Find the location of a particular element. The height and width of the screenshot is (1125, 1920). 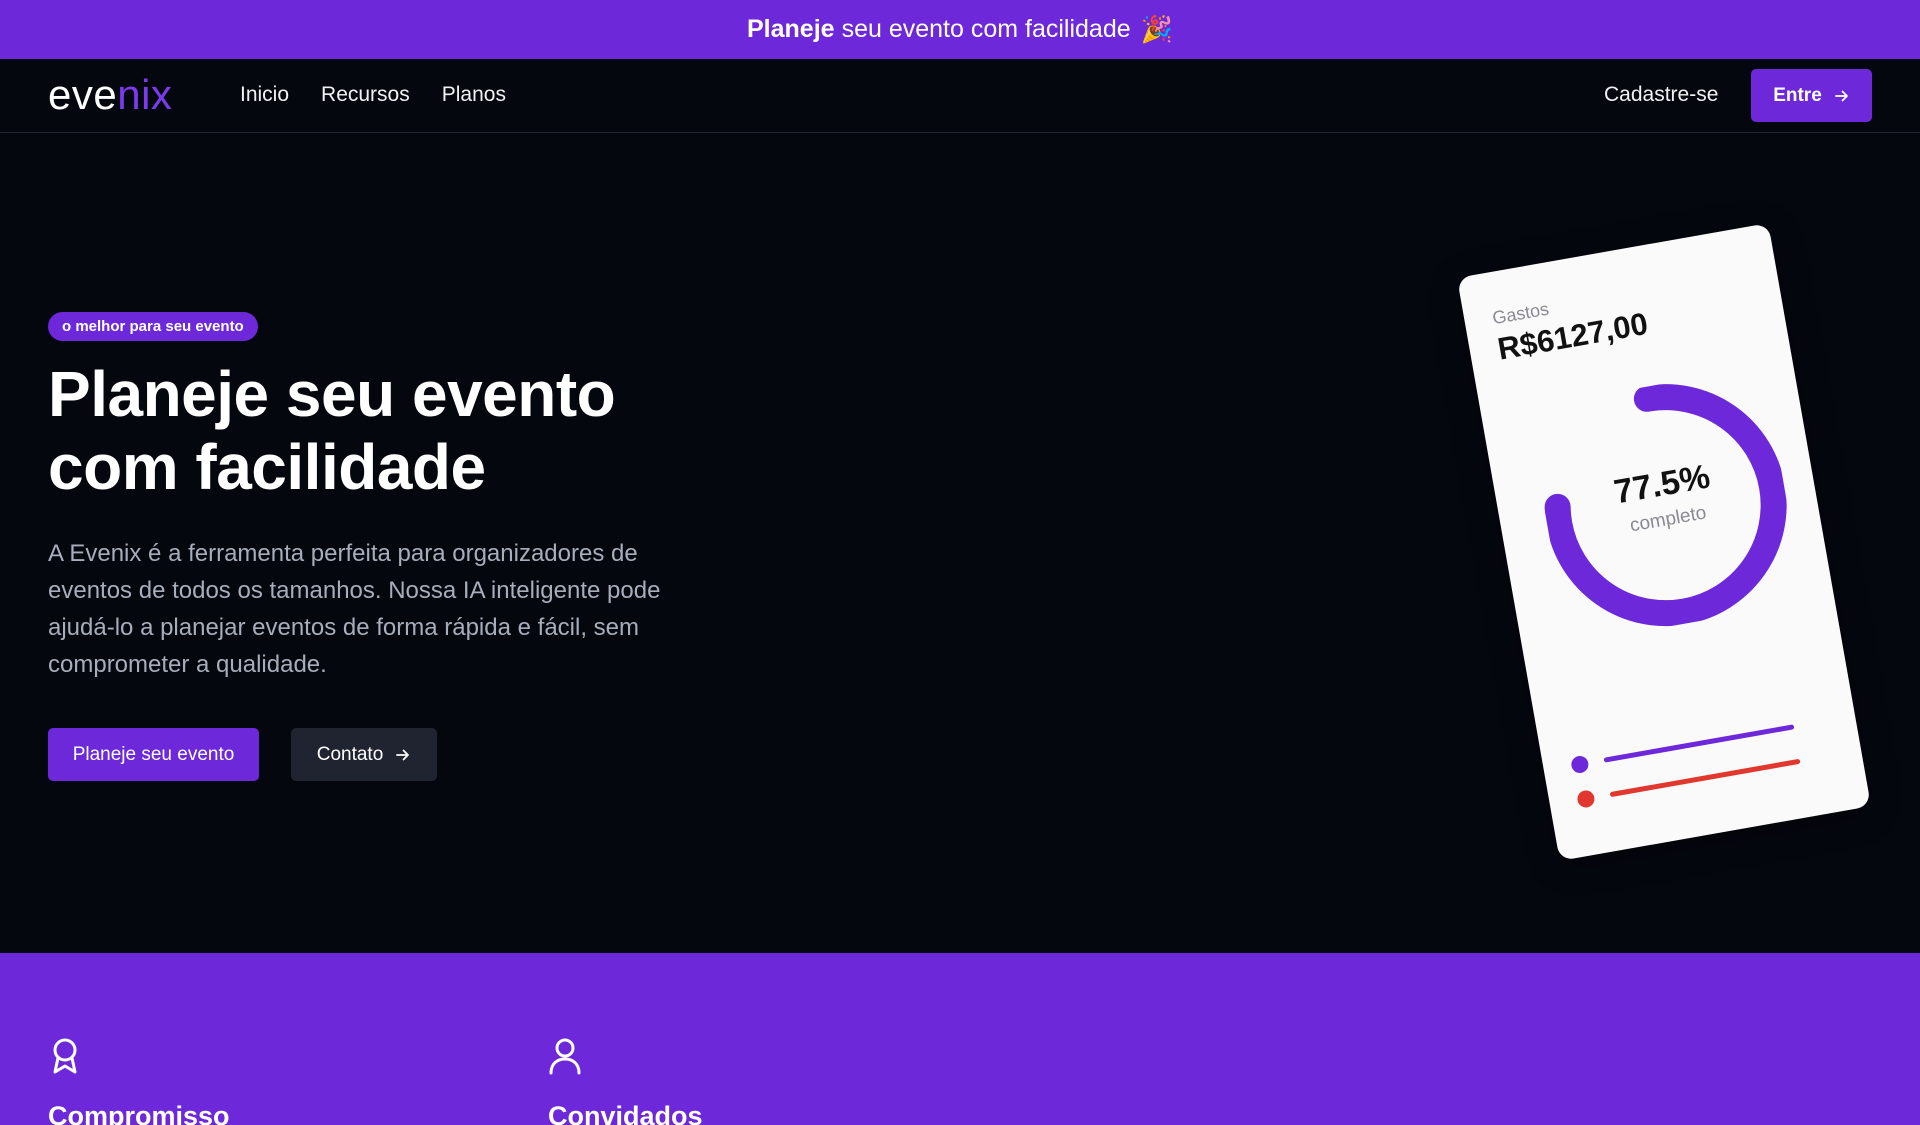

party-popper-icon: 🎉 is located at coordinates (1156, 29).